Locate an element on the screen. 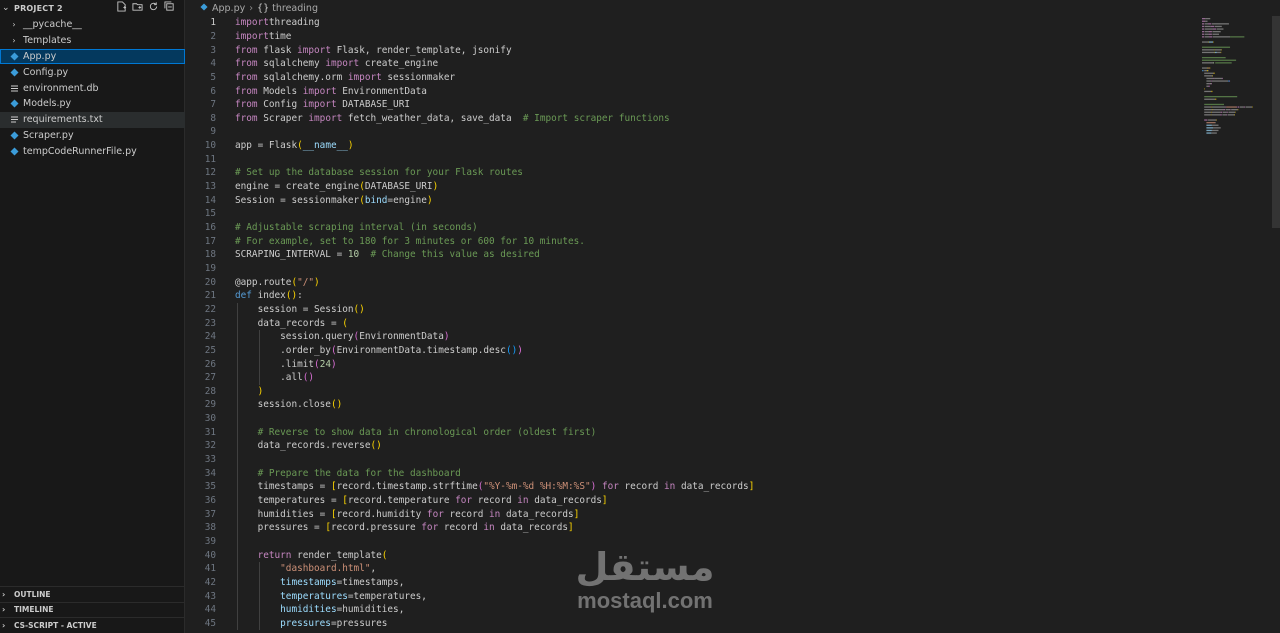  new-folder-icon is located at coordinates (137, 6).